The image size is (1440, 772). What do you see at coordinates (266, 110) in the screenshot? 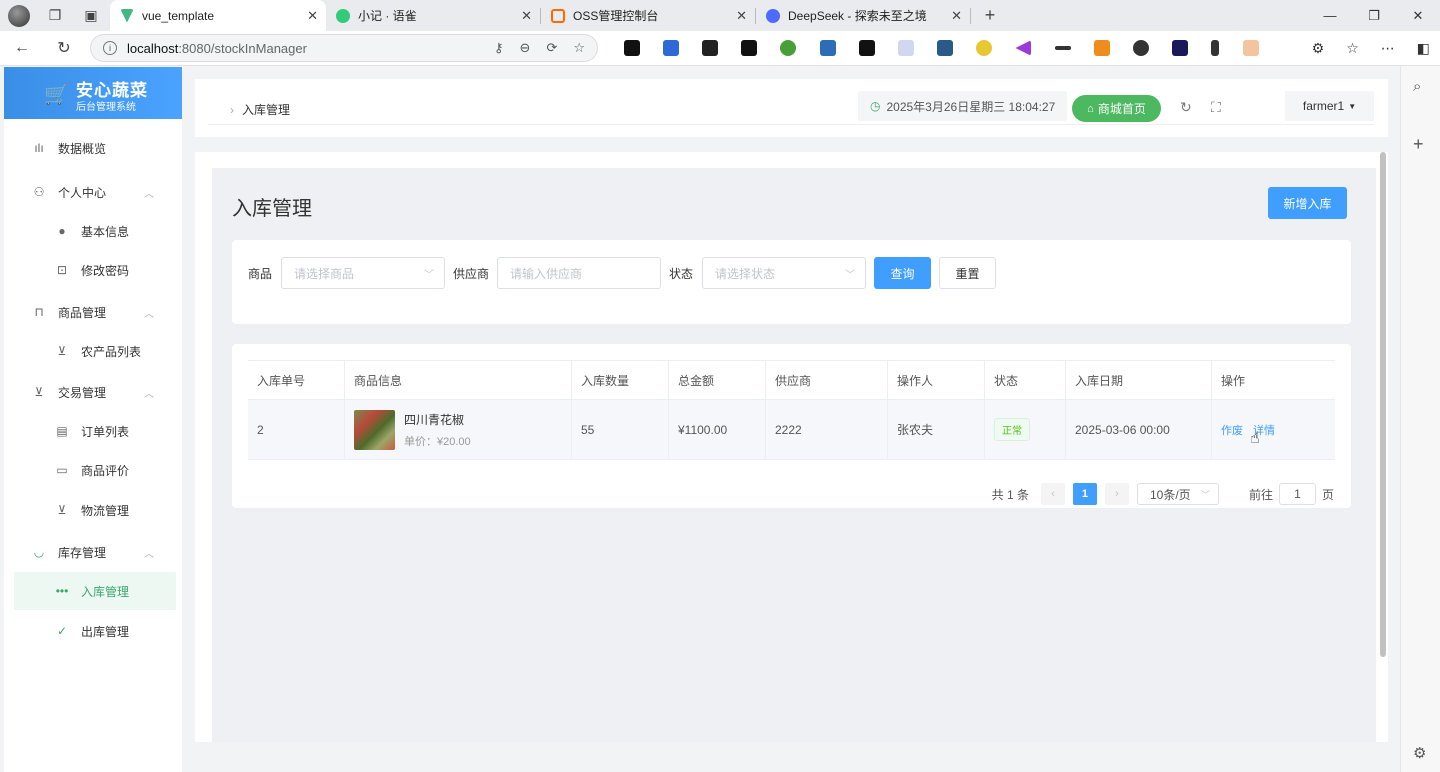
I see `breadcrumb-item: 入库管理` at bounding box center [266, 110].